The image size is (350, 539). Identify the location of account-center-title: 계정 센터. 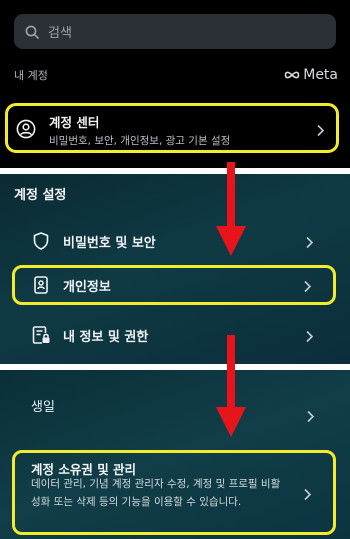
(74, 122).